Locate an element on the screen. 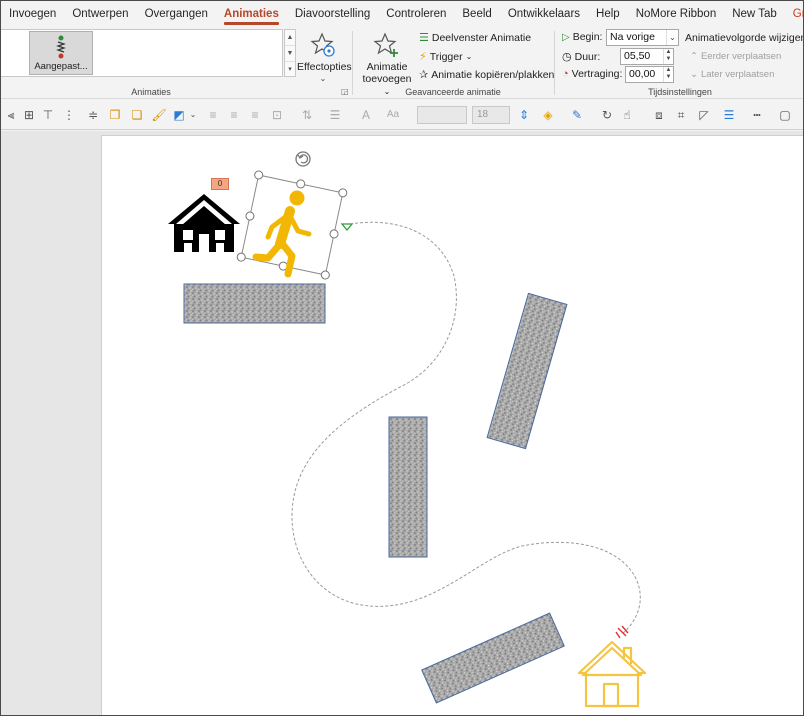  trigger-button: ⚡ Trigger ⌄ is located at coordinates (445, 57).